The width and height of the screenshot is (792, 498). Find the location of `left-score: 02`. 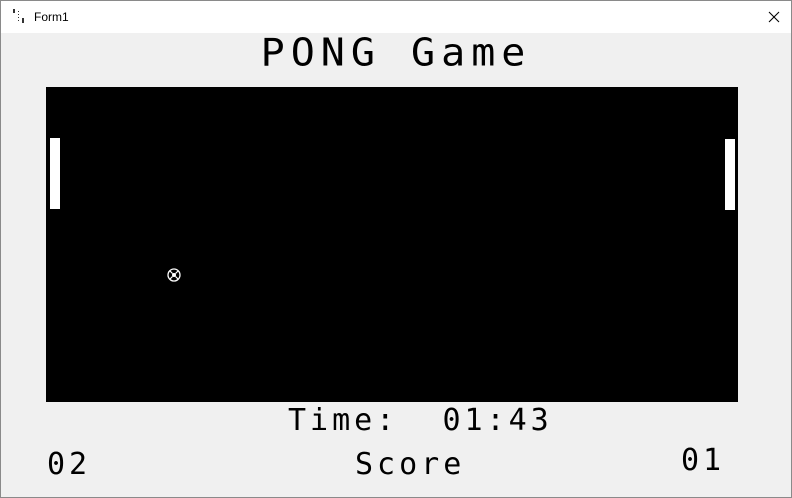

left-score: 02 is located at coordinates (69, 464).